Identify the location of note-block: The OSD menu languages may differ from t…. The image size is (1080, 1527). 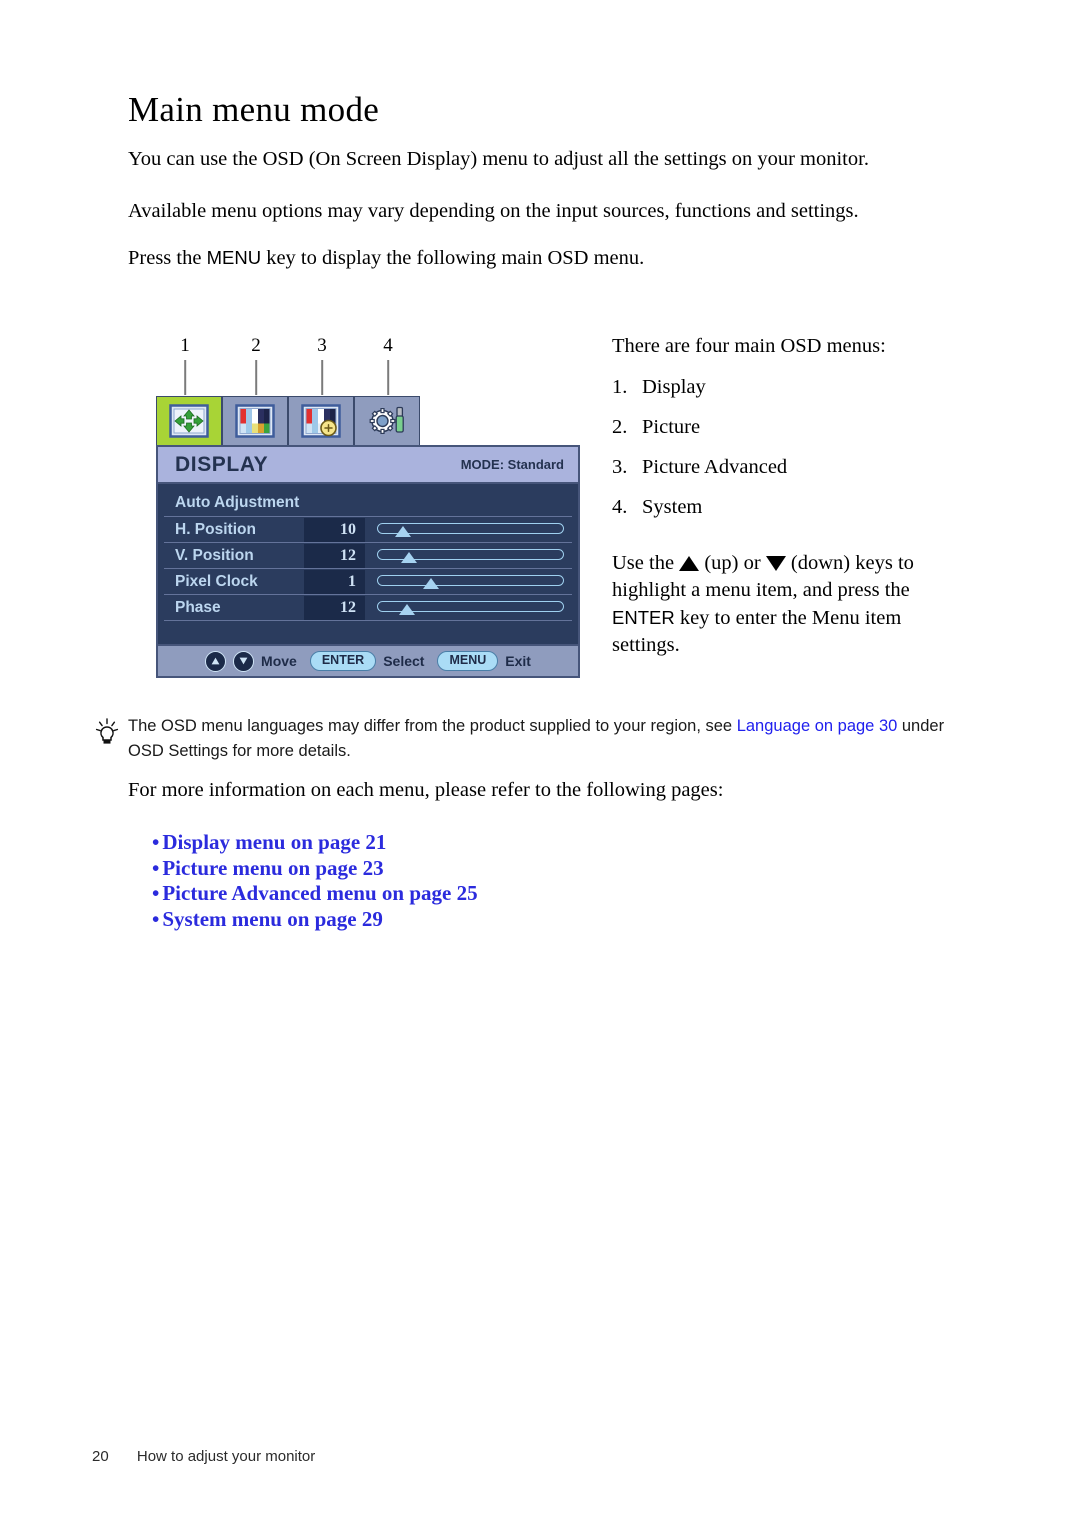
(532, 739).